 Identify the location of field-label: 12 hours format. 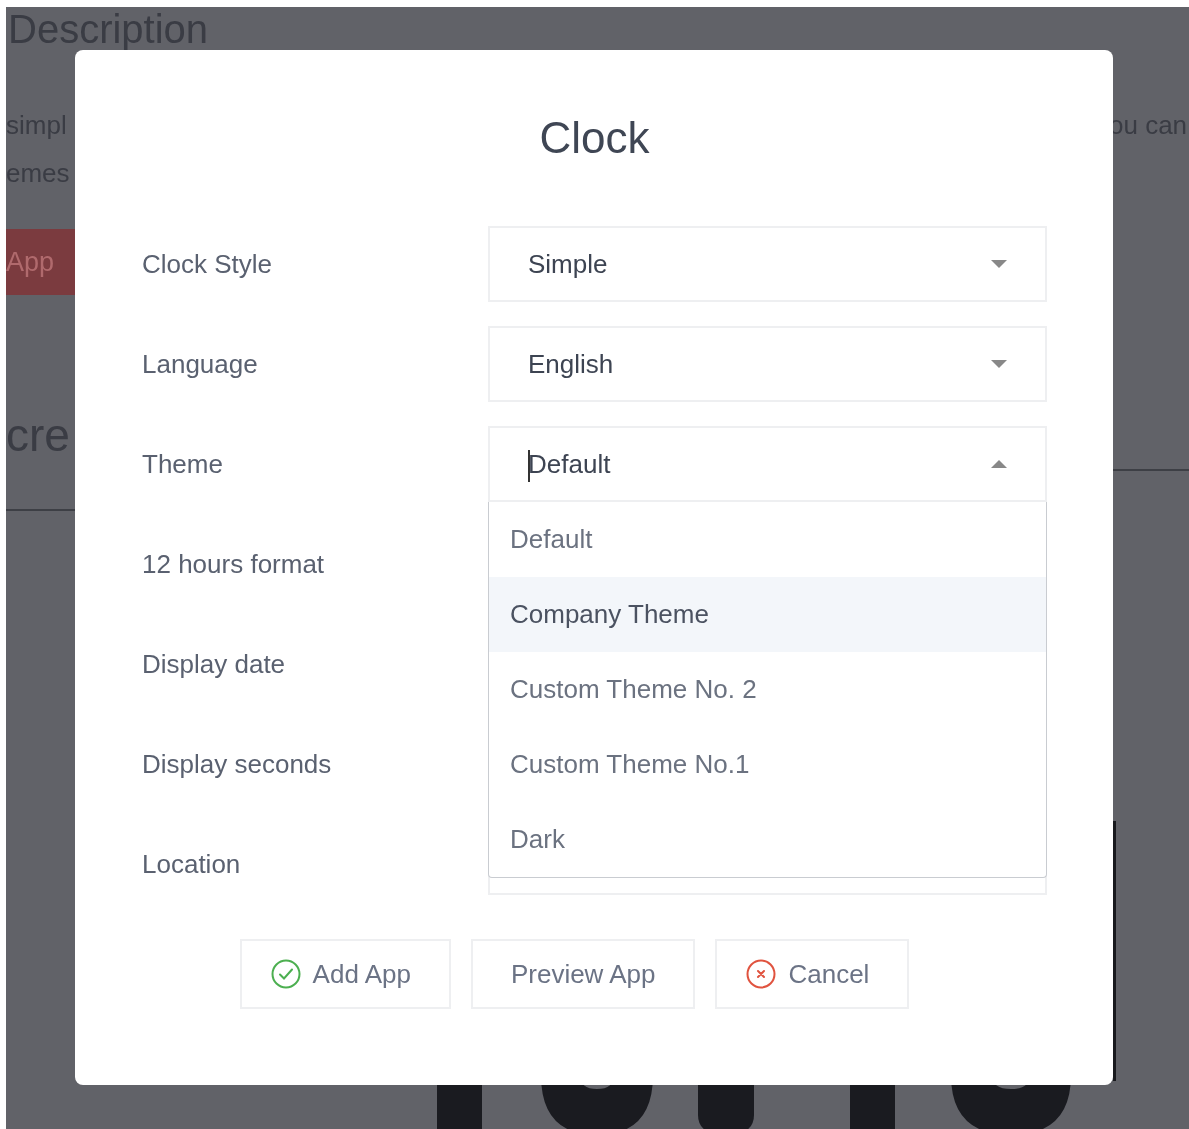
(233, 563).